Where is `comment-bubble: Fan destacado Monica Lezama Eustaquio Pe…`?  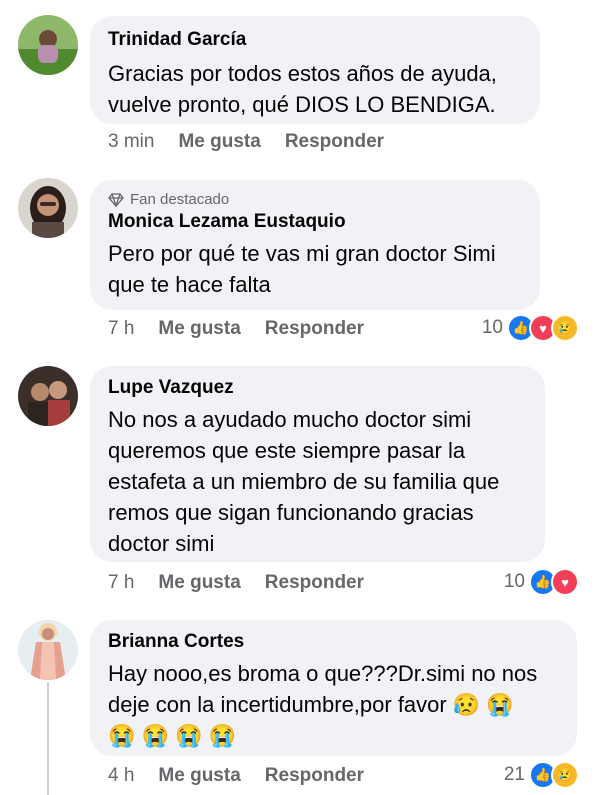
comment-bubble: Fan destacado Monica Lezama Eustaquio Pe… is located at coordinates (315, 245).